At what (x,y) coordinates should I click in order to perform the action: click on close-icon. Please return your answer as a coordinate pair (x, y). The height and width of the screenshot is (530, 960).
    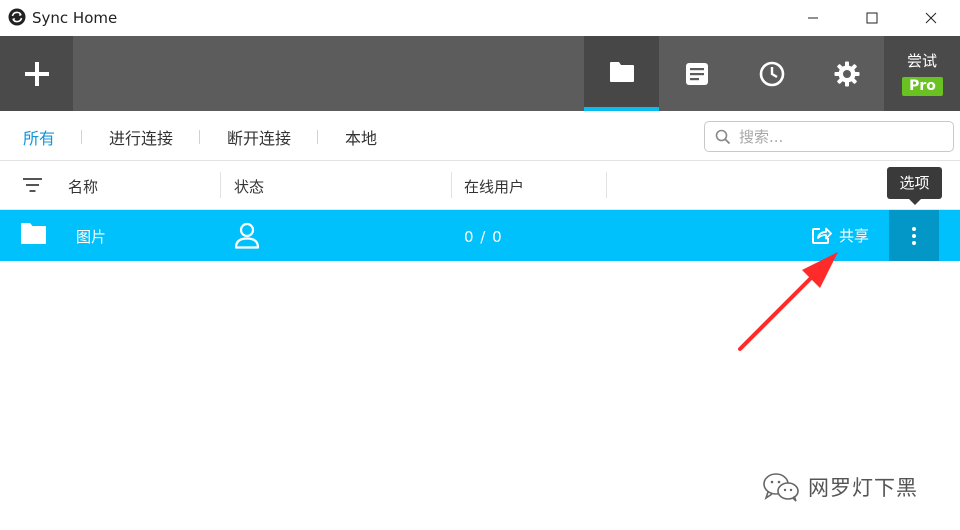
    Looking at the image, I should click on (931, 18).